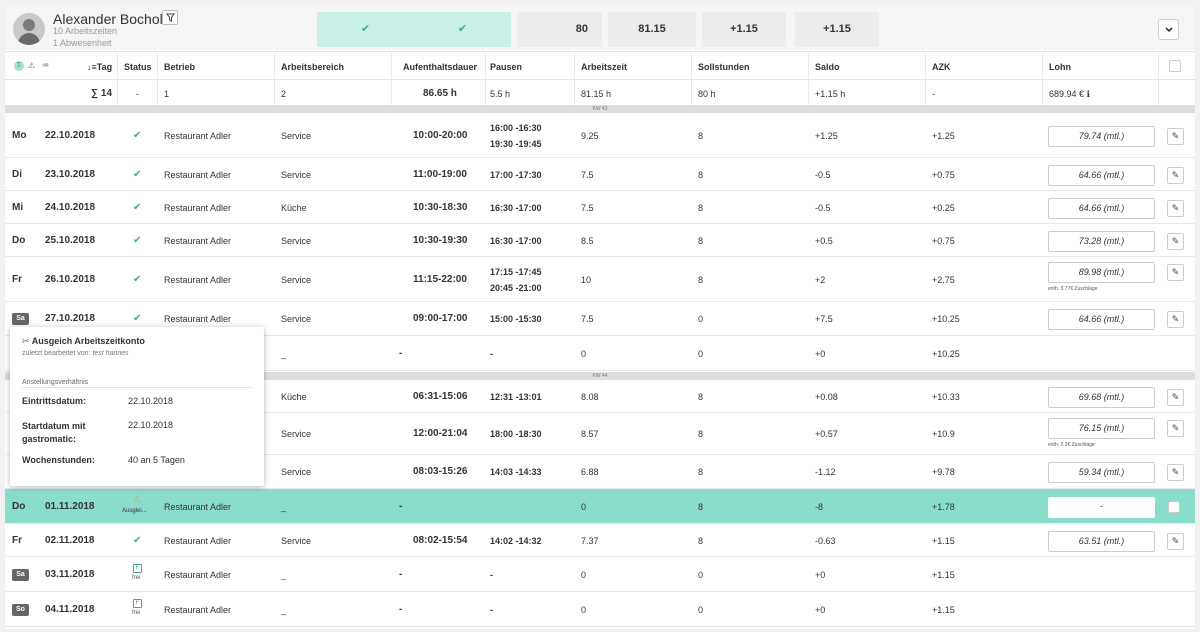 The height and width of the screenshot is (632, 1200). I want to click on aufenthaltsdauer-cell: -, so click(401, 506).